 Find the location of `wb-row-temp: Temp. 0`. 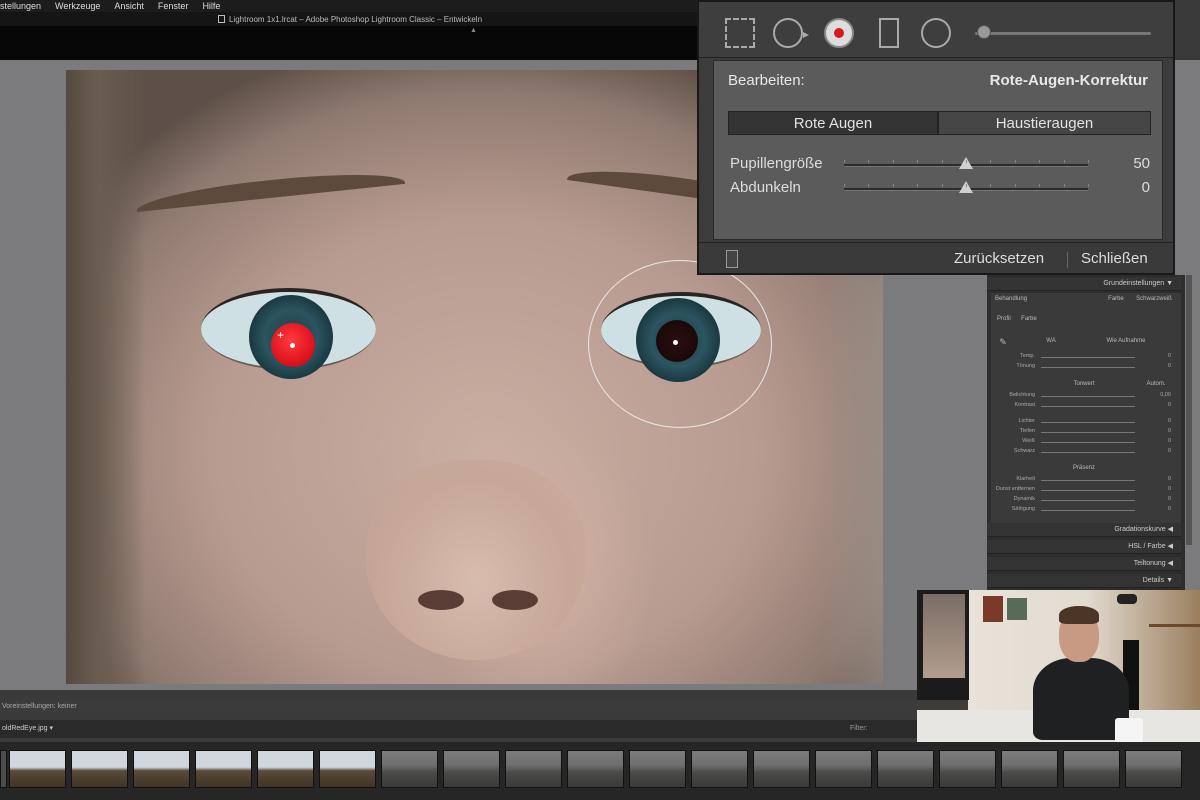

wb-row-temp: Temp. 0 is located at coordinates (1084, 357).